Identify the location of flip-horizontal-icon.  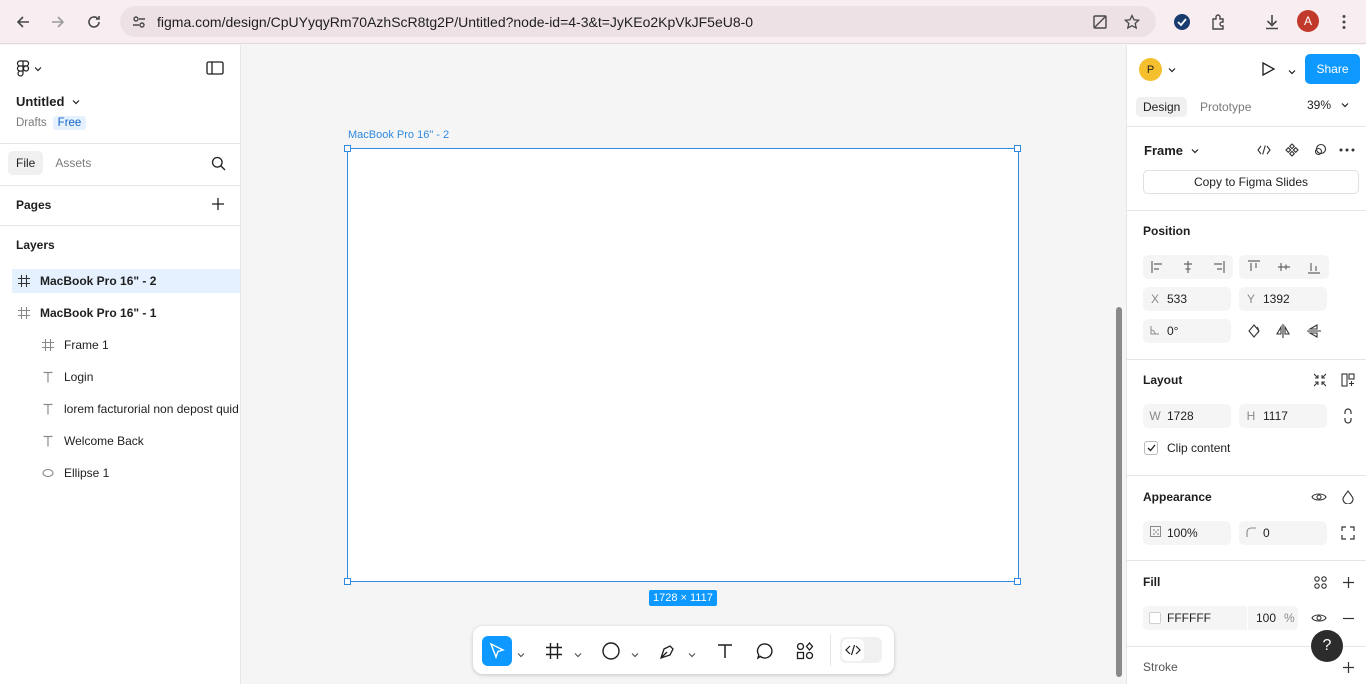
(1283, 331).